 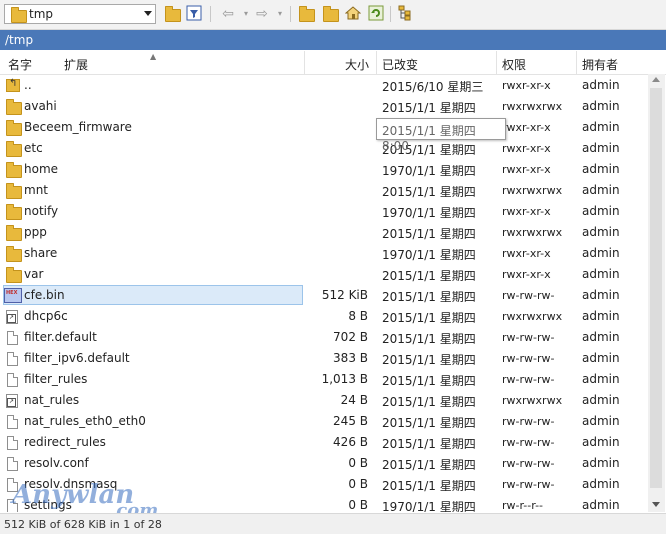 I want to click on refresh-icon, so click(x=376, y=14).